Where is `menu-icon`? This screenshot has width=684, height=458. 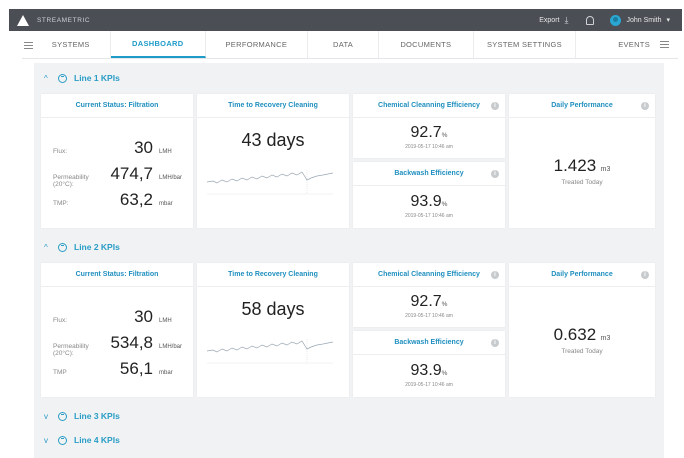 menu-icon is located at coordinates (31, 45).